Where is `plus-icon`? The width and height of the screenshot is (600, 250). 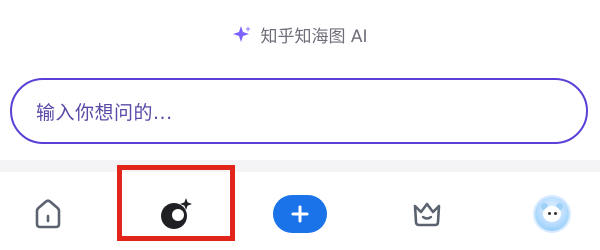 plus-icon is located at coordinates (300, 214).